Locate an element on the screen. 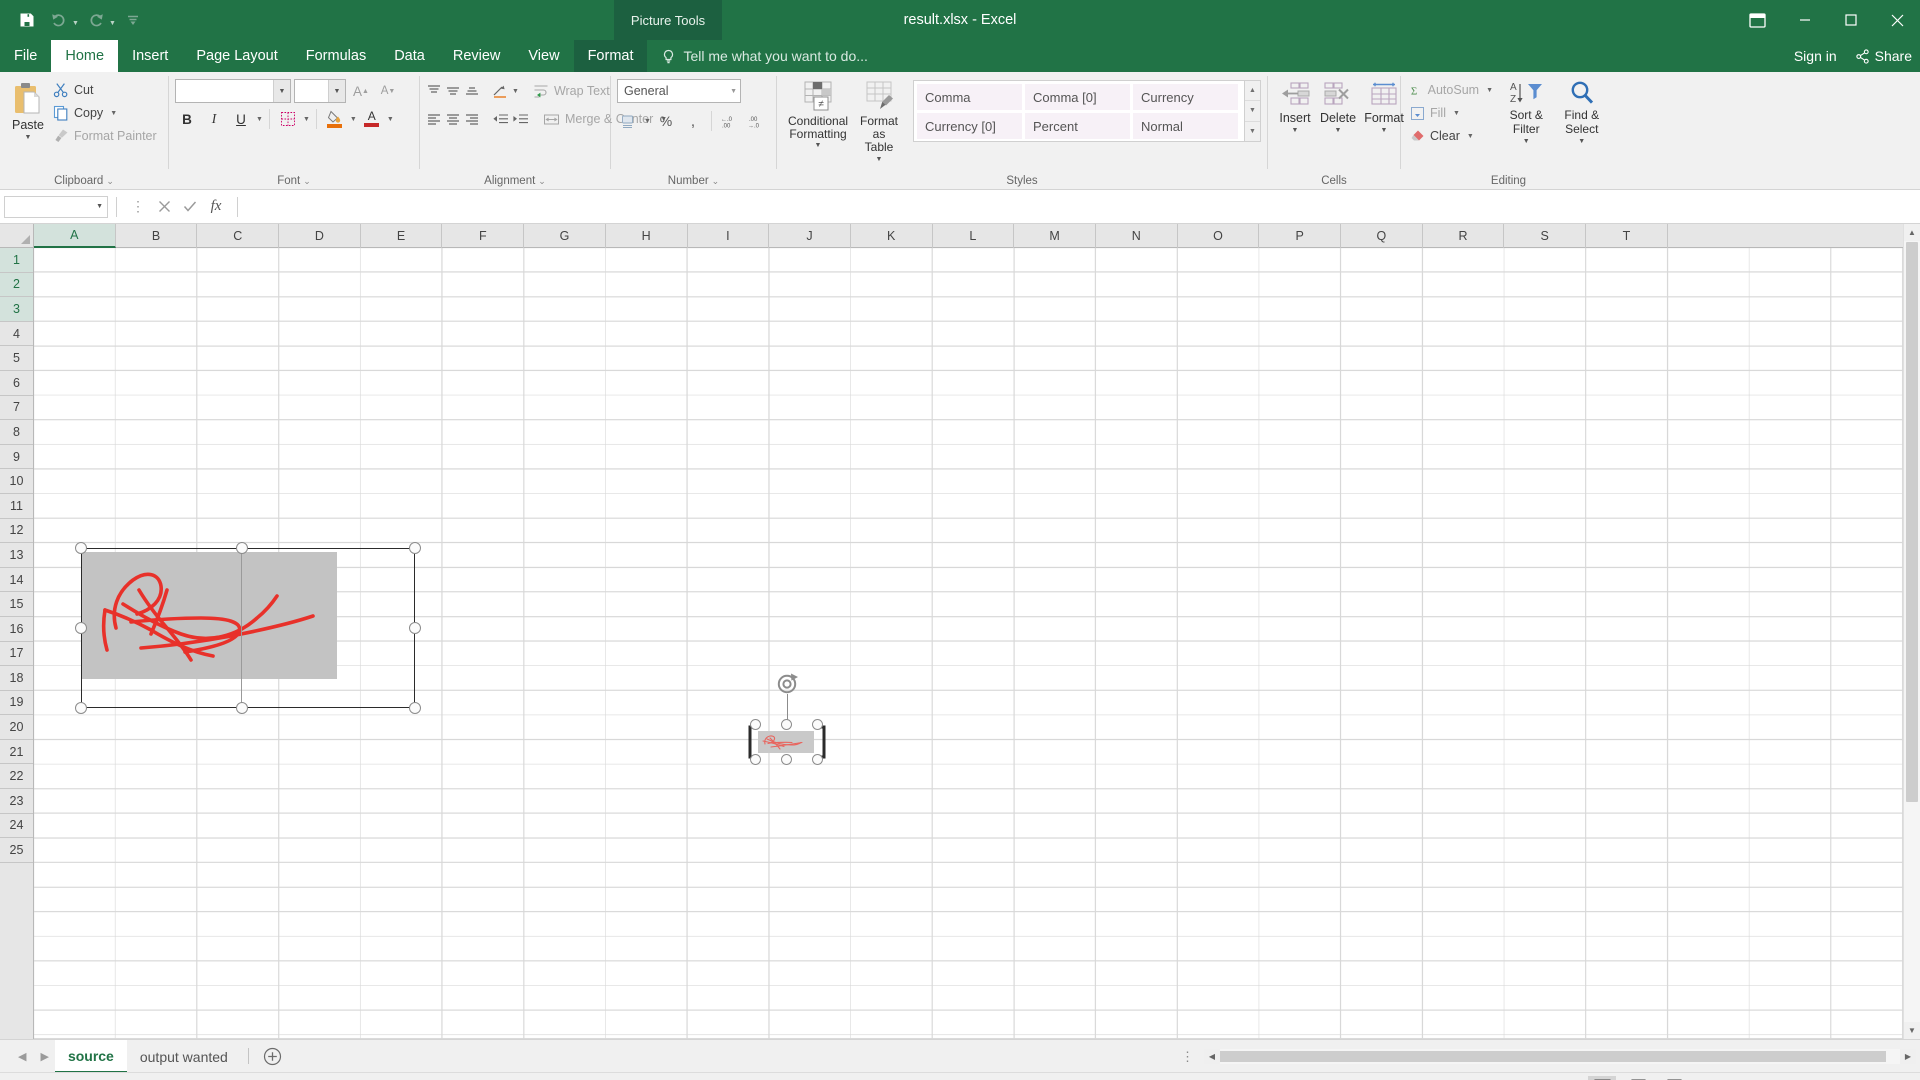 The width and height of the screenshot is (1920, 1080). normal-view-icon is located at coordinates (1602, 1077).